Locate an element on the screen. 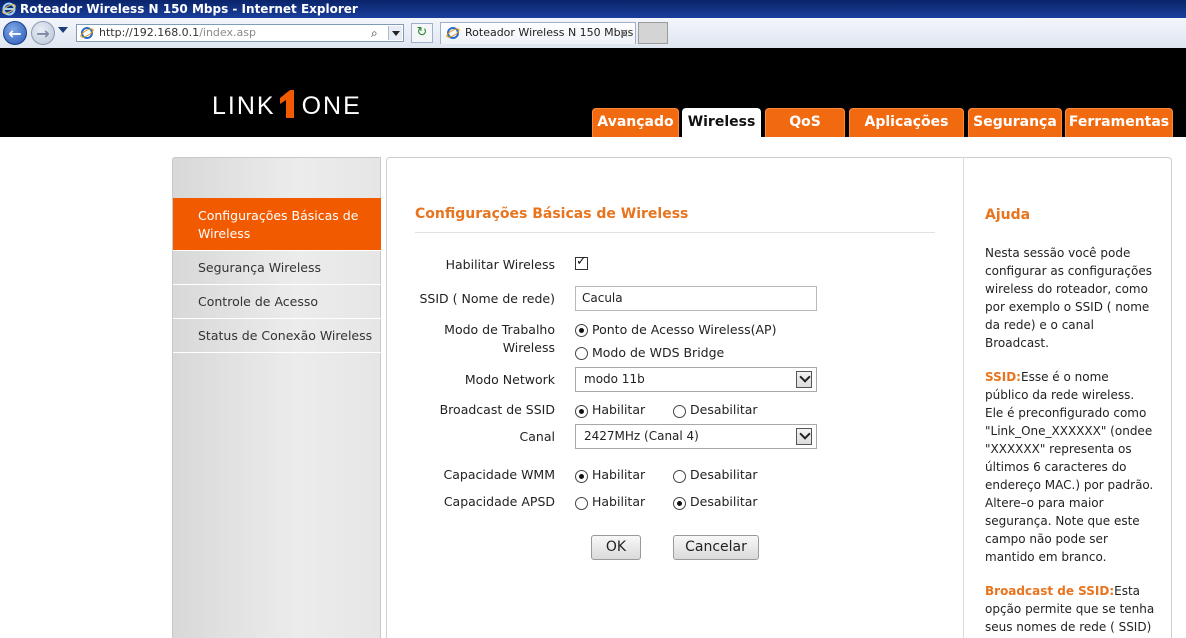 The height and width of the screenshot is (638, 1186). search-icon: ⌕ is located at coordinates (378, 33).